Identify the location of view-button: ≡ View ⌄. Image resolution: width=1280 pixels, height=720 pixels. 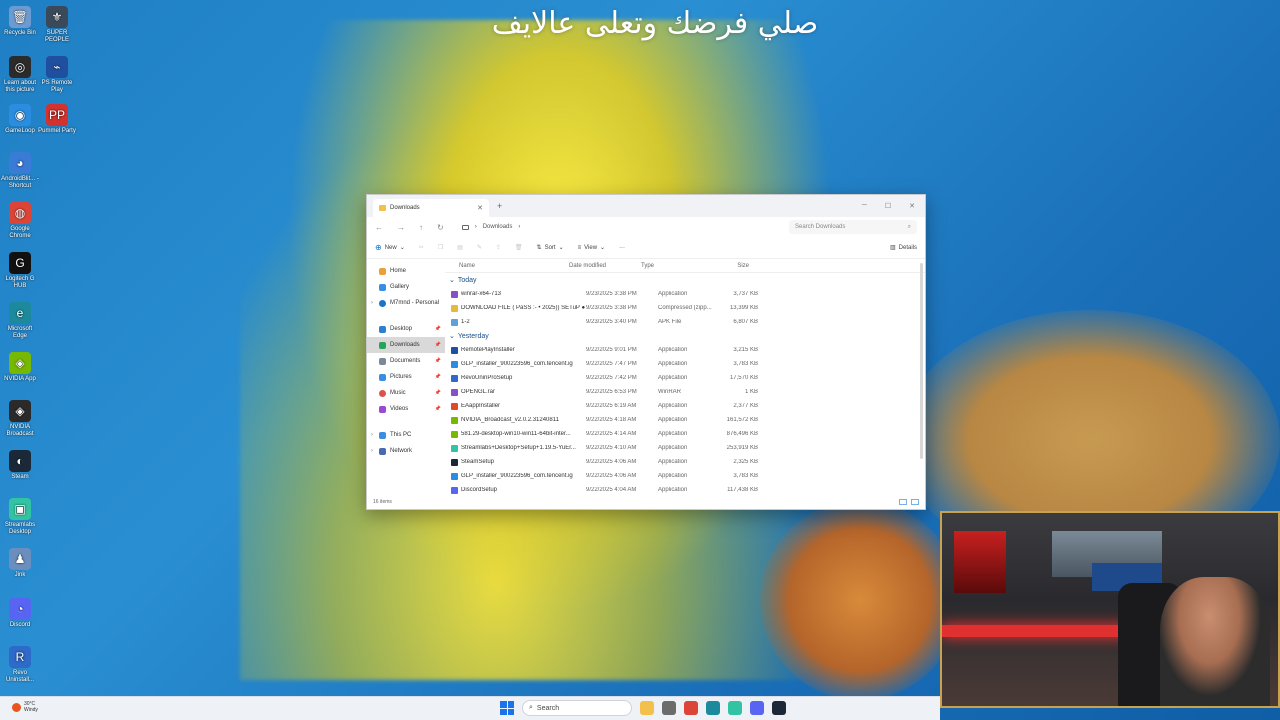
(591, 248).